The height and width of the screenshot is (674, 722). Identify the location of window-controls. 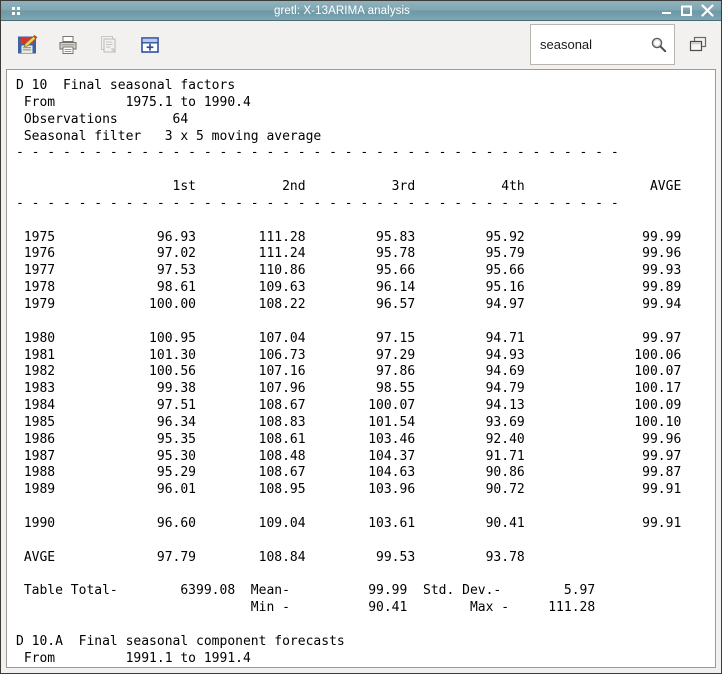
(687, 10).